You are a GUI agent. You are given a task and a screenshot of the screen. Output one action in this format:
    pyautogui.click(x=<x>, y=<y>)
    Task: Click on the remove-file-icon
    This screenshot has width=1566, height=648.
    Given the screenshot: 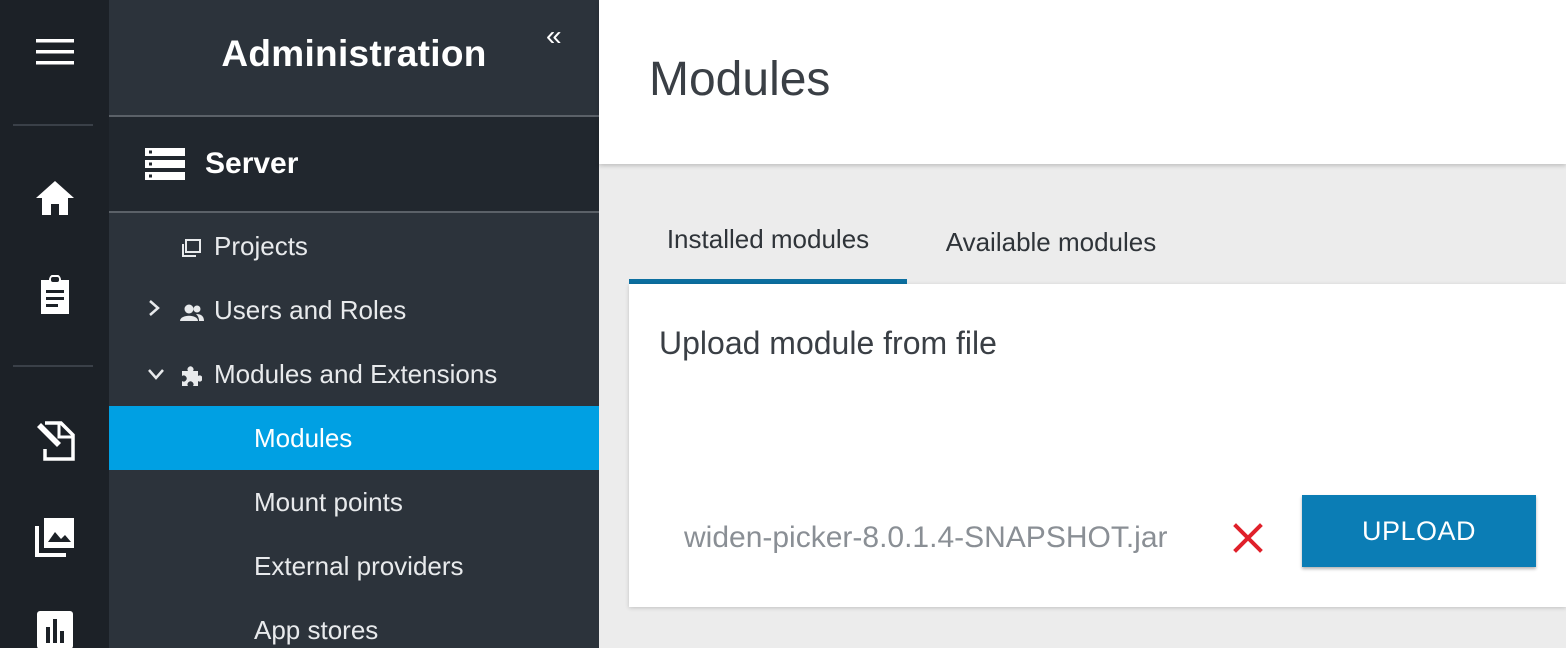 What is the action you would take?
    pyautogui.click(x=1248, y=540)
    